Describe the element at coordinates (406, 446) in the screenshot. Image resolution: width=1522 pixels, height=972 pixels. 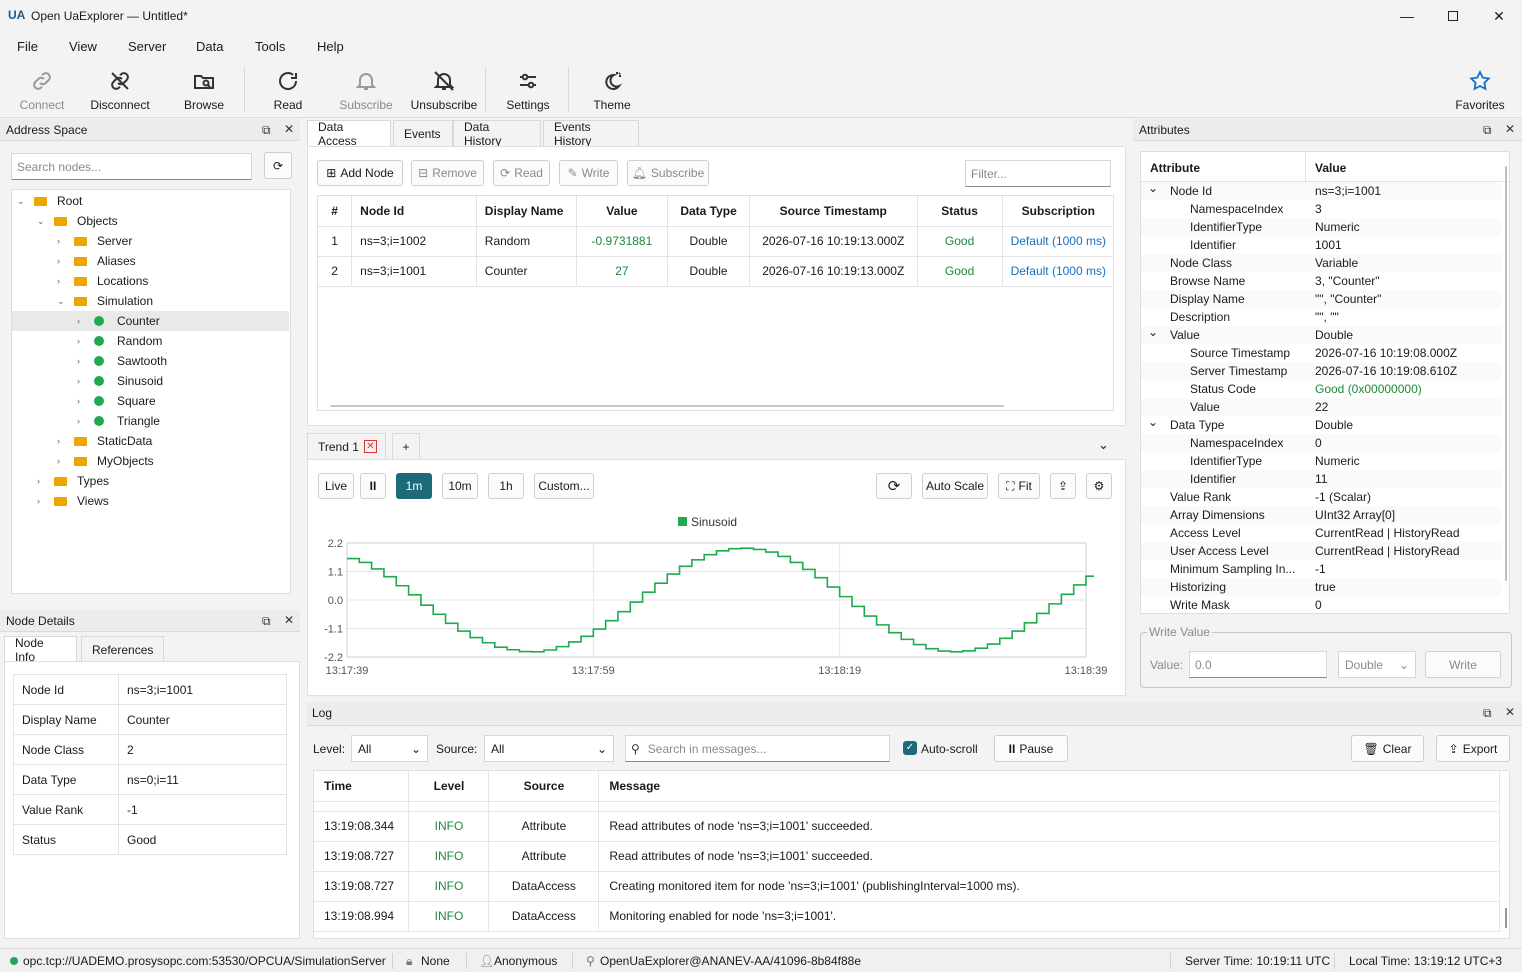
I see `add-trend-tab-button: +` at that location.